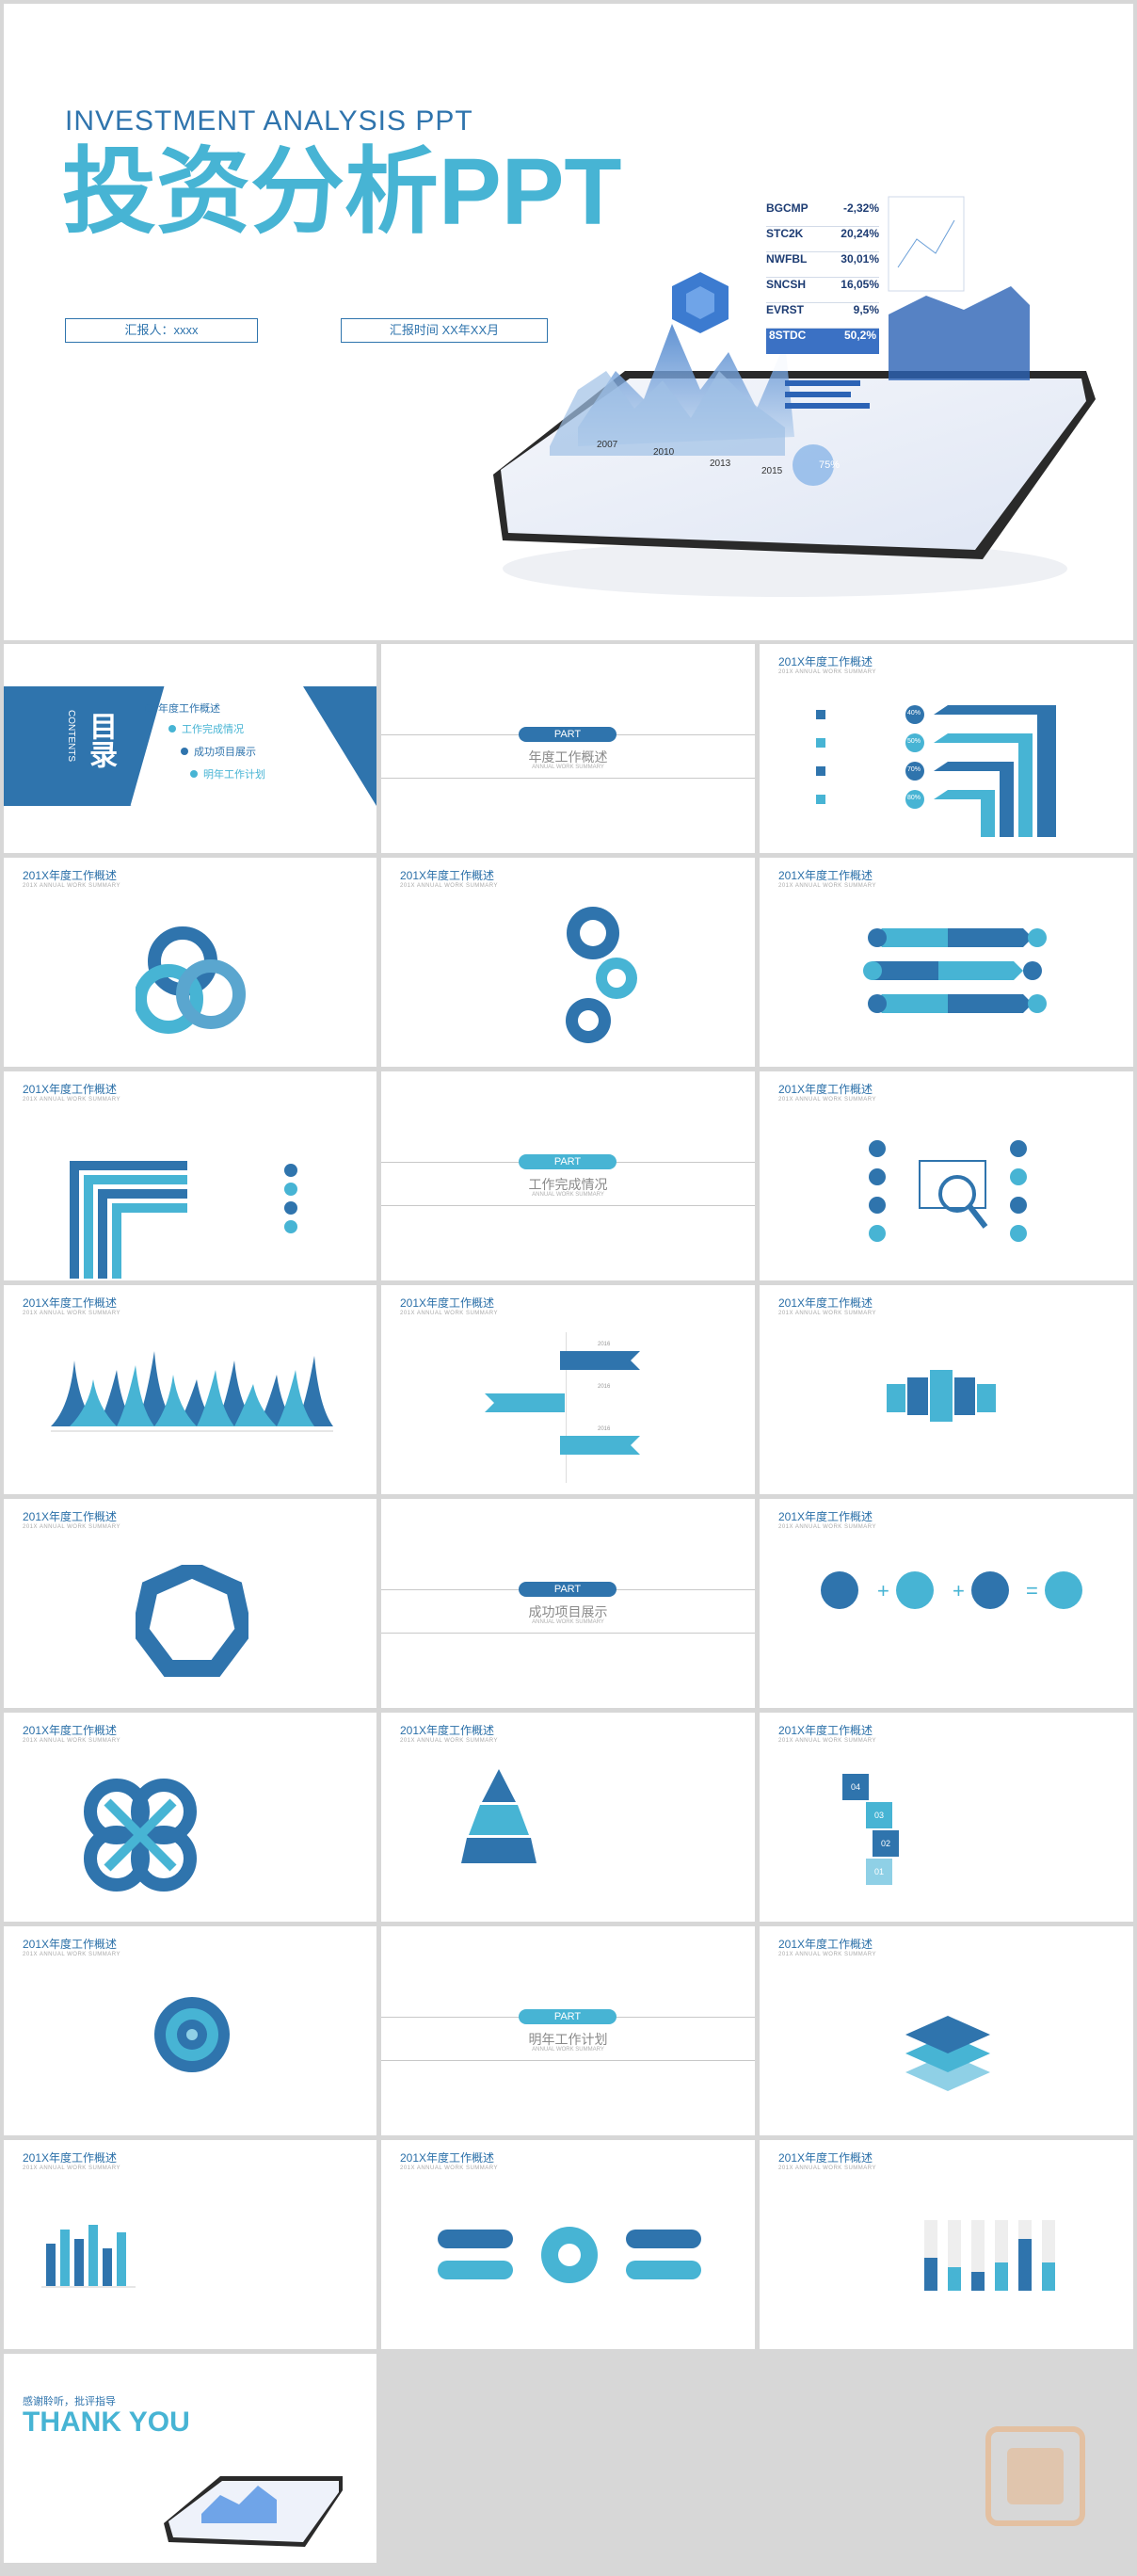  I want to click on ticker-row: 8STDC 50,2%, so click(822, 341).